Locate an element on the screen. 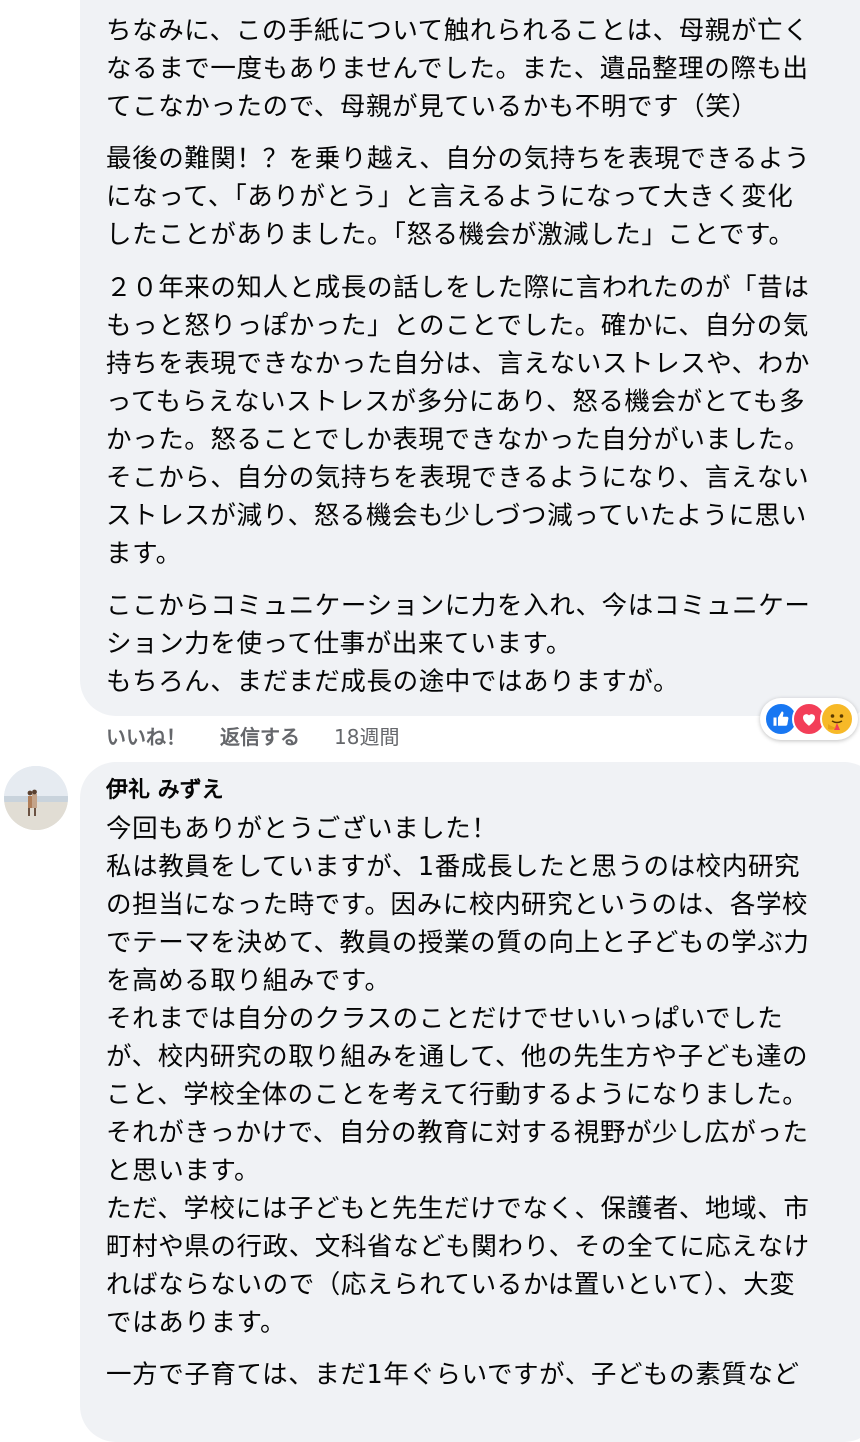 The width and height of the screenshot is (860, 1442). reactions-summary is located at coordinates (809, 719).